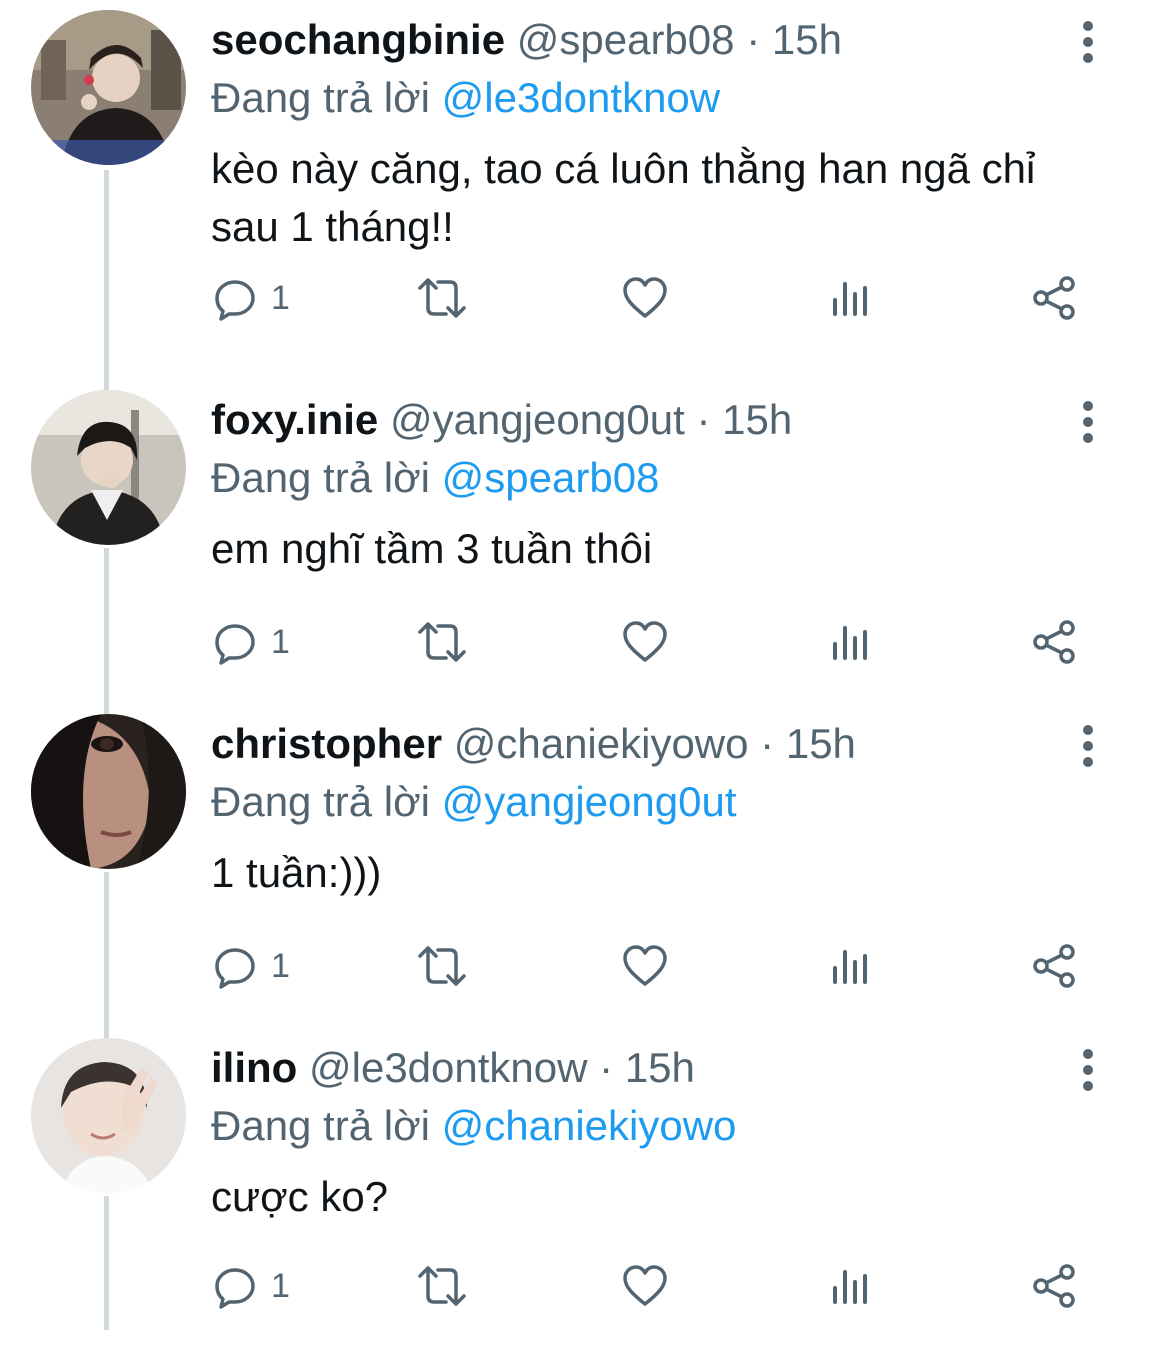 The image size is (1152, 1352). I want to click on tweet-header: seochangbinie @spearb08 · 15h, so click(526, 40).